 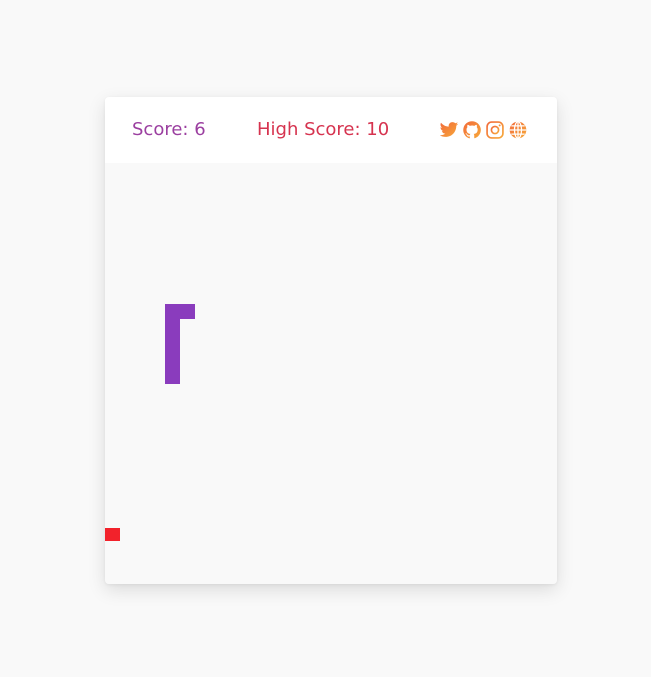 What do you see at coordinates (483, 130) in the screenshot?
I see `social-links` at bounding box center [483, 130].